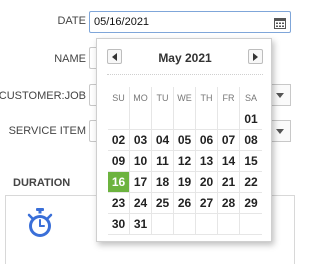 The height and width of the screenshot is (264, 320). I want to click on header-divider, so click(185, 74).